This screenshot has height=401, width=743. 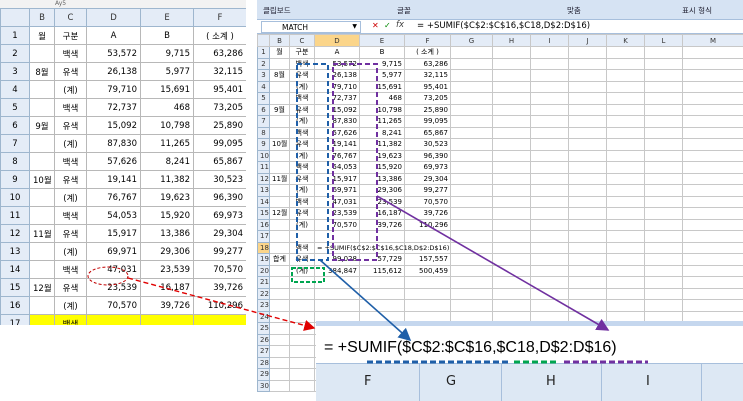 I want to click on cell: 99,277, so click(x=427, y=190).